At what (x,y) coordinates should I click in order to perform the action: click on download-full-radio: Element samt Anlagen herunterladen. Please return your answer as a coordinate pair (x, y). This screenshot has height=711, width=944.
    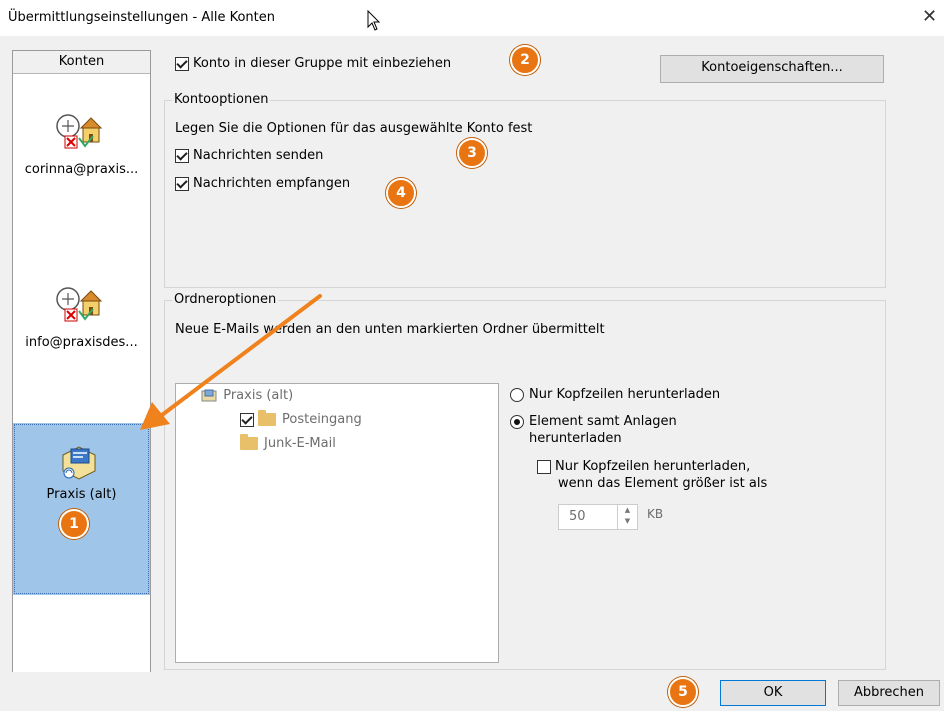
    Looking at the image, I should click on (593, 430).